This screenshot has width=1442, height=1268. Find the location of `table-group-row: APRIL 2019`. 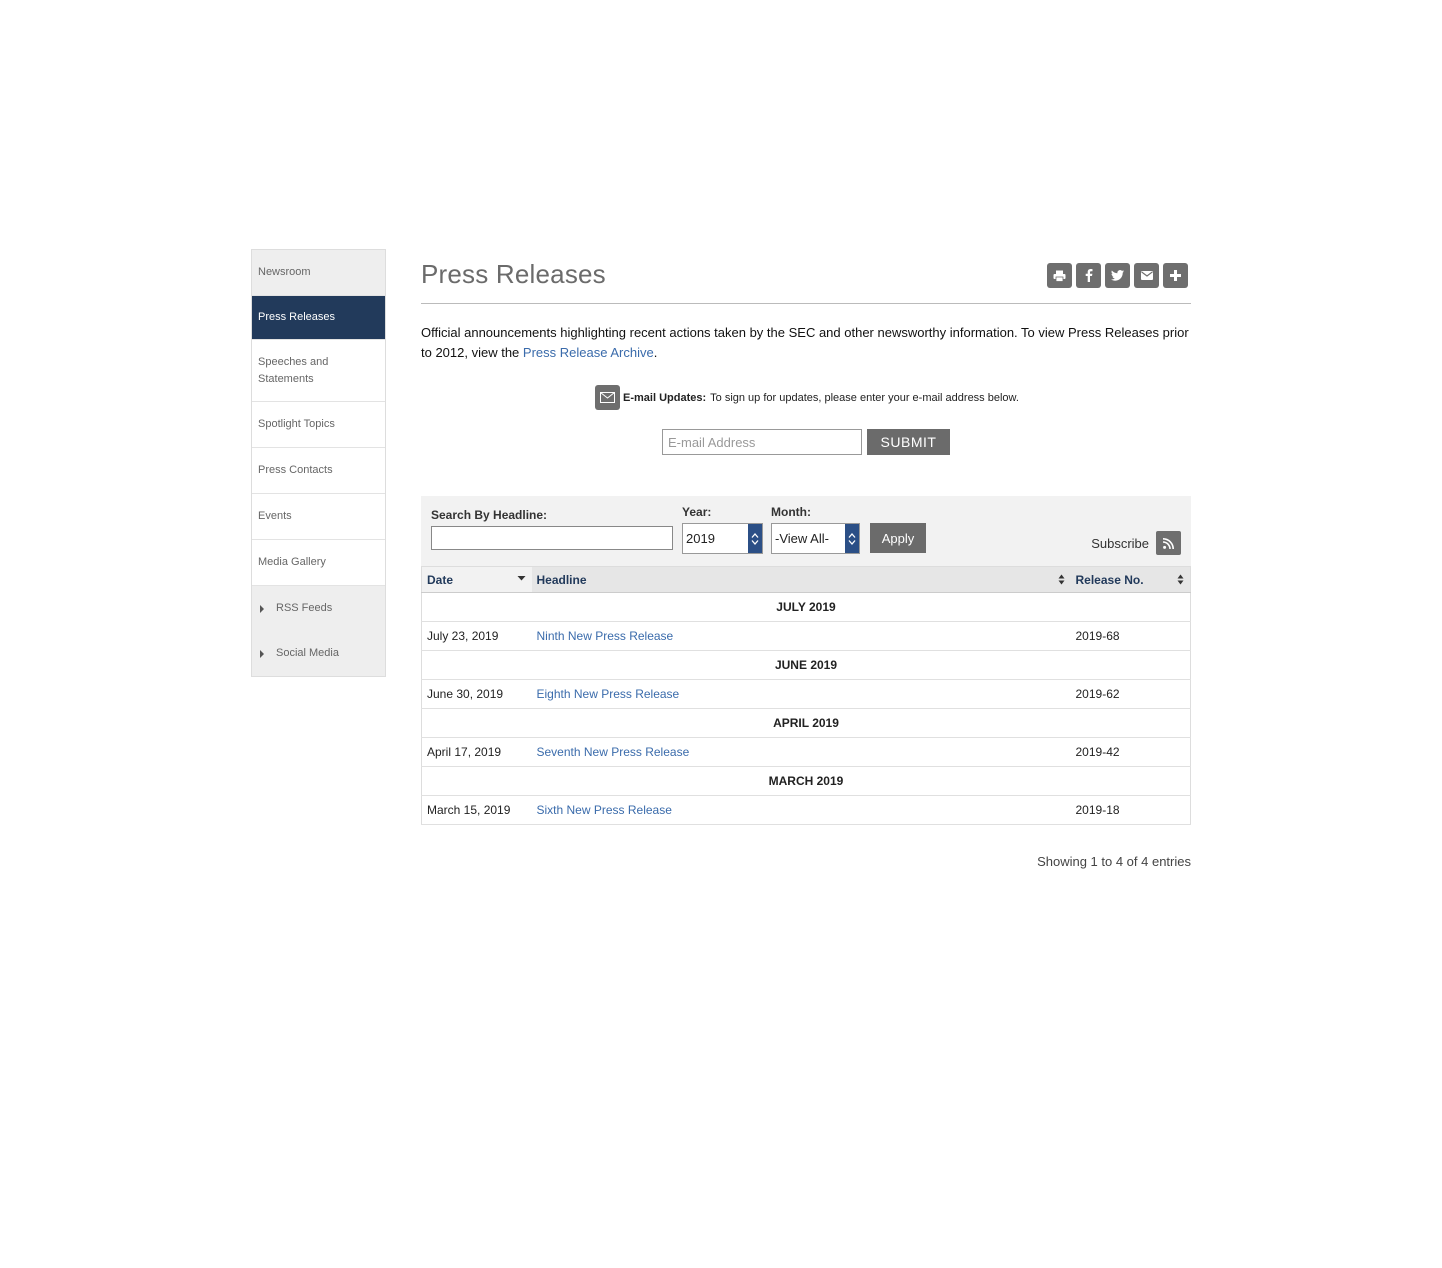

table-group-row: APRIL 2019 is located at coordinates (806, 723).